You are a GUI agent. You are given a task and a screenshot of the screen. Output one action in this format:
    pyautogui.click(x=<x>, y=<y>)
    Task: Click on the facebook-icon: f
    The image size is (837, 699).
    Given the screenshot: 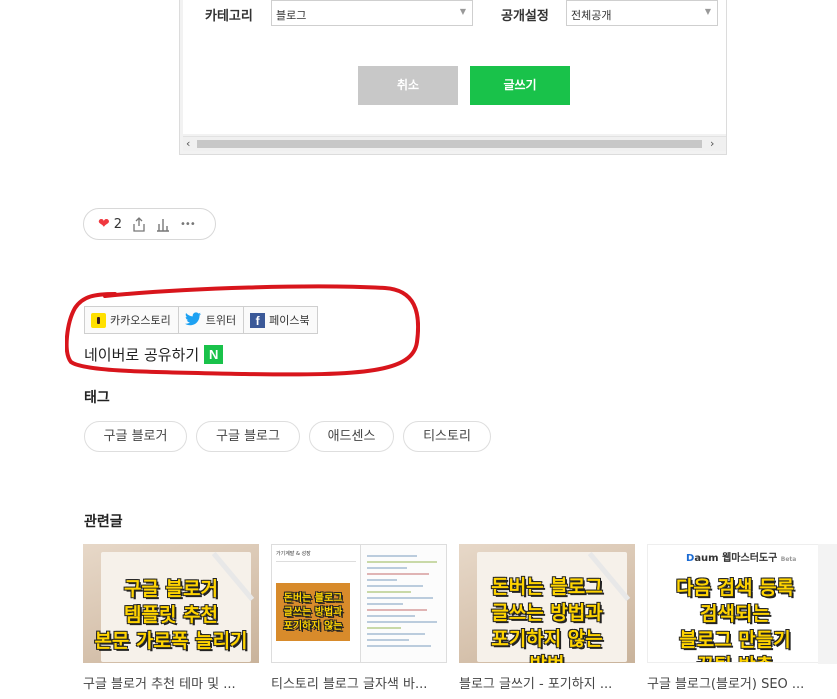 What is the action you would take?
    pyautogui.click(x=258, y=320)
    